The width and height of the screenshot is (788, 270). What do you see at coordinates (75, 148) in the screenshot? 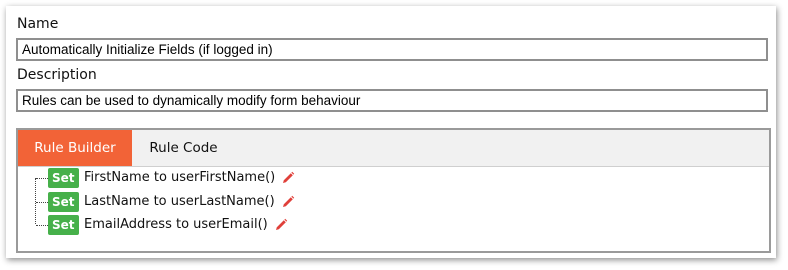
I see `tab-rule-builder: Rule Builder` at bounding box center [75, 148].